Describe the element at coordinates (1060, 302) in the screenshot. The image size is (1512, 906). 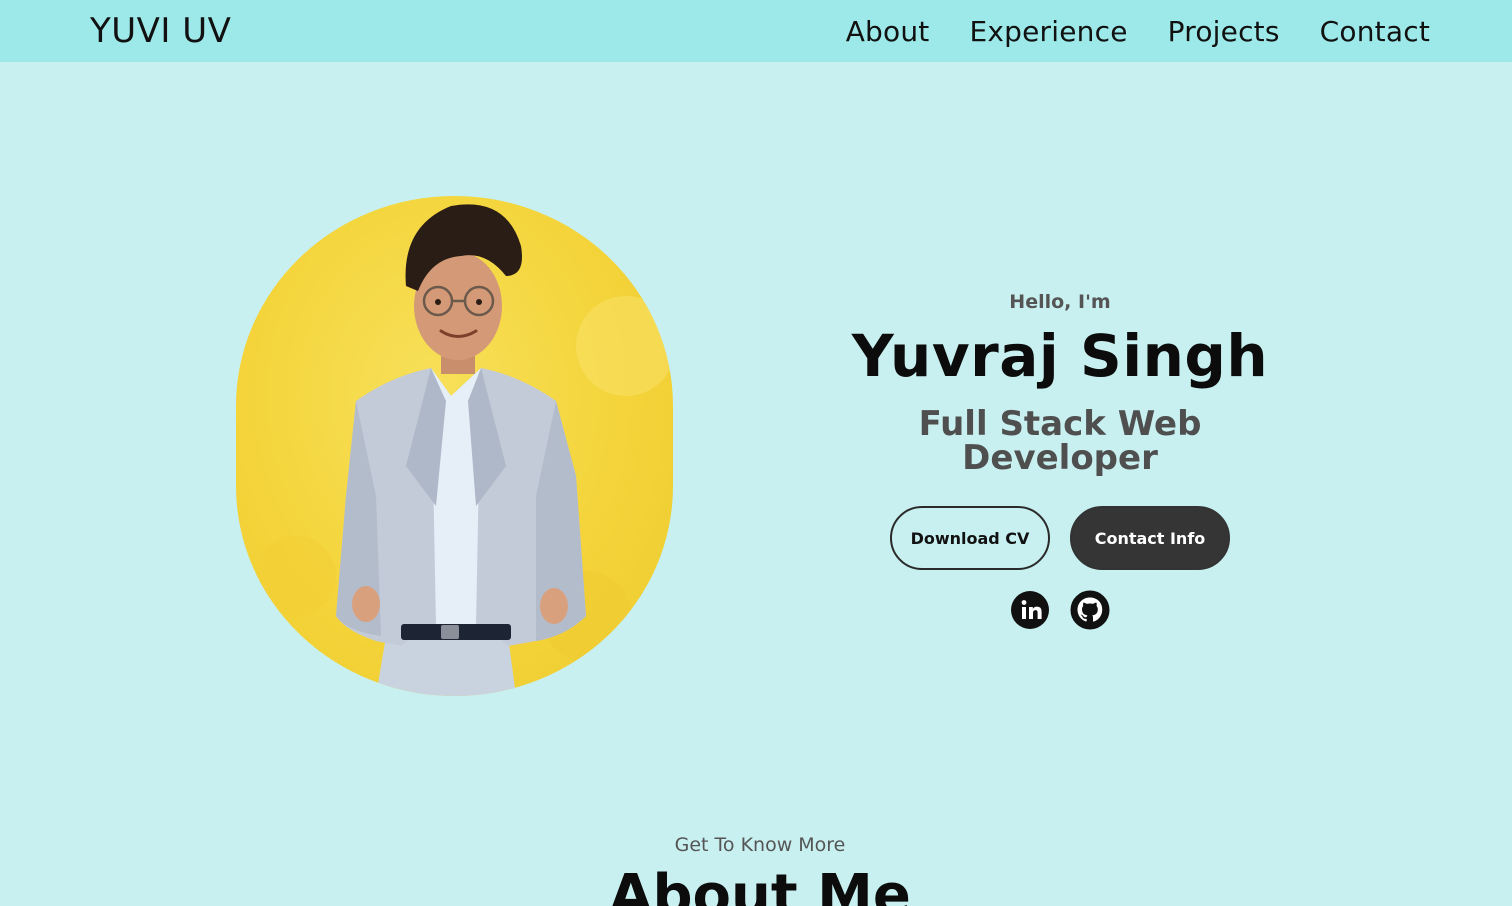
I see `greeting-text: Hello, I'm` at that location.